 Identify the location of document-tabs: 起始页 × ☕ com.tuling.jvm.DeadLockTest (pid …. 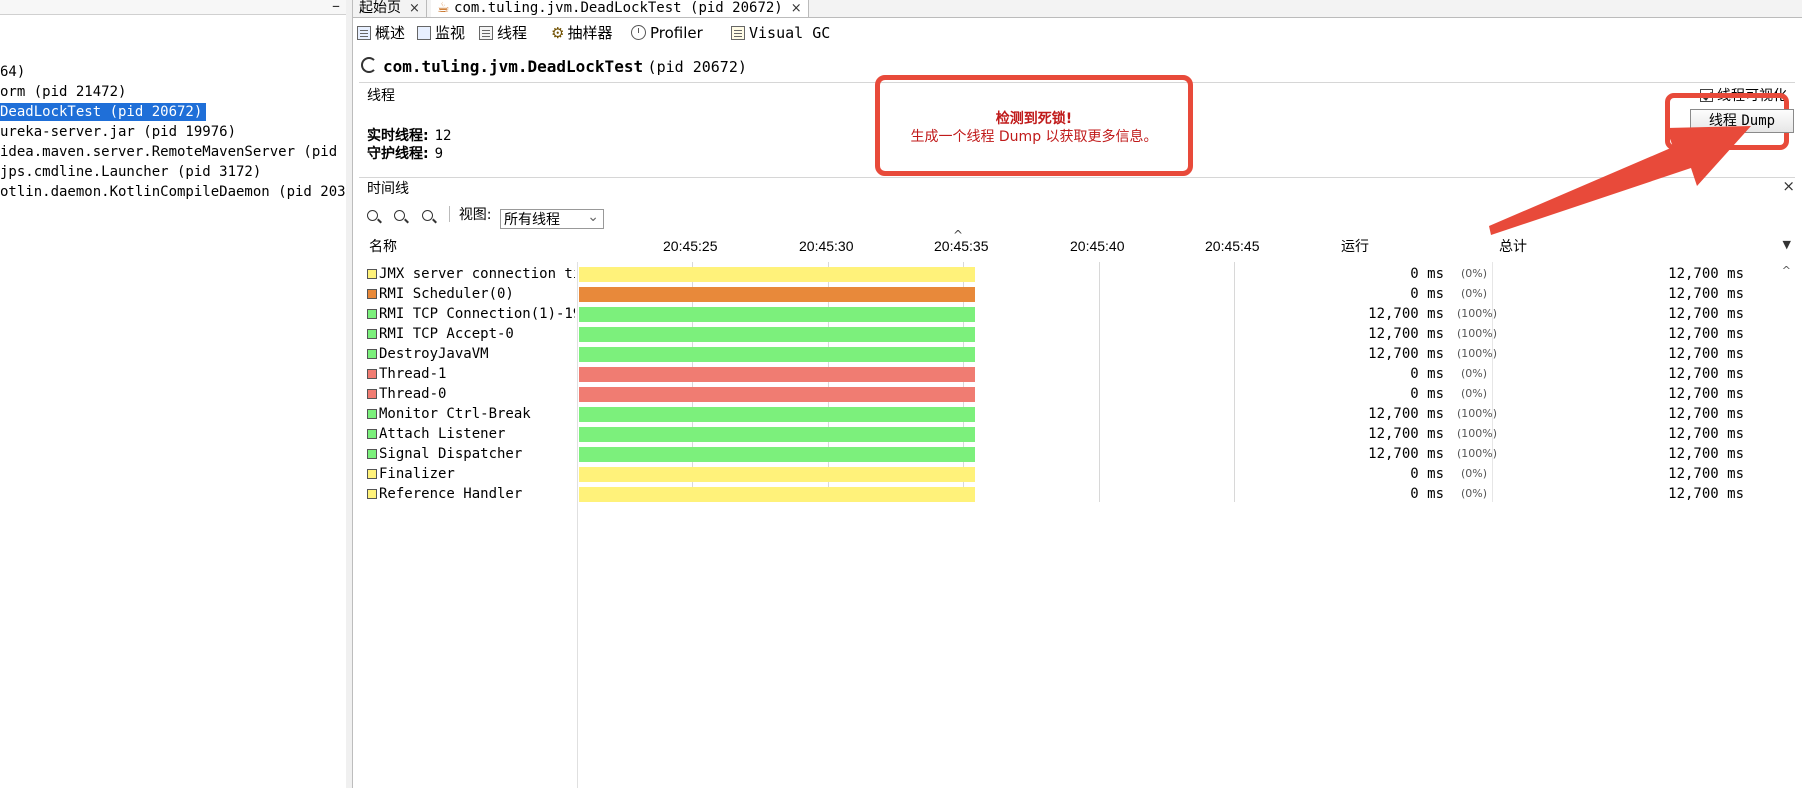
(1077, 9).